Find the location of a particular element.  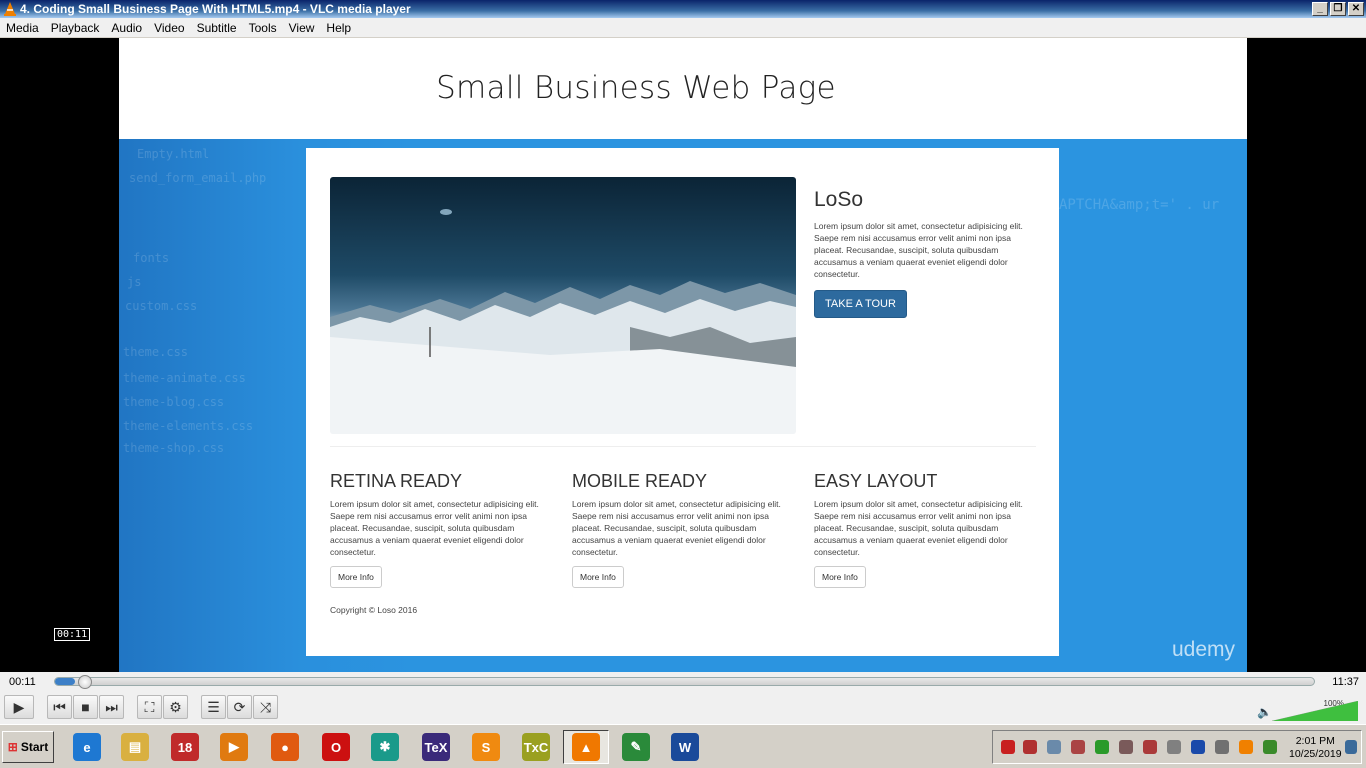

taskbar-app-word: W is located at coordinates (685, 747).